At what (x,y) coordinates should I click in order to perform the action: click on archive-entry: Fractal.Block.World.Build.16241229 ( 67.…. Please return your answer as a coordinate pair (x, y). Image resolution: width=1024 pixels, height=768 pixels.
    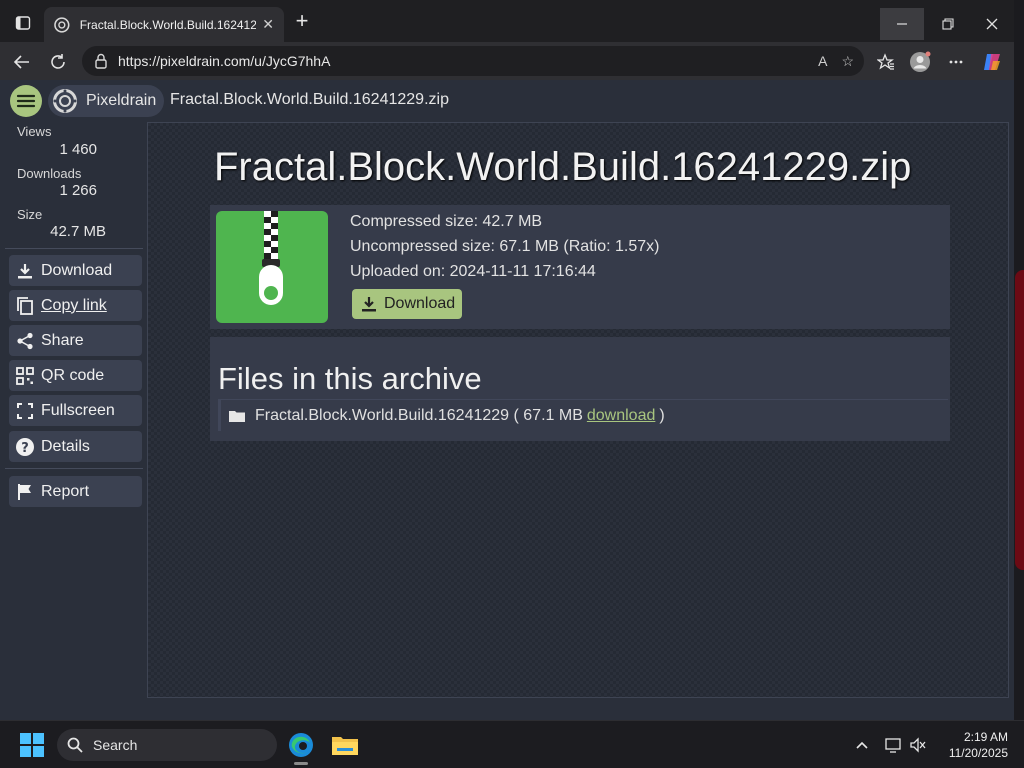
    Looking at the image, I should click on (583, 415).